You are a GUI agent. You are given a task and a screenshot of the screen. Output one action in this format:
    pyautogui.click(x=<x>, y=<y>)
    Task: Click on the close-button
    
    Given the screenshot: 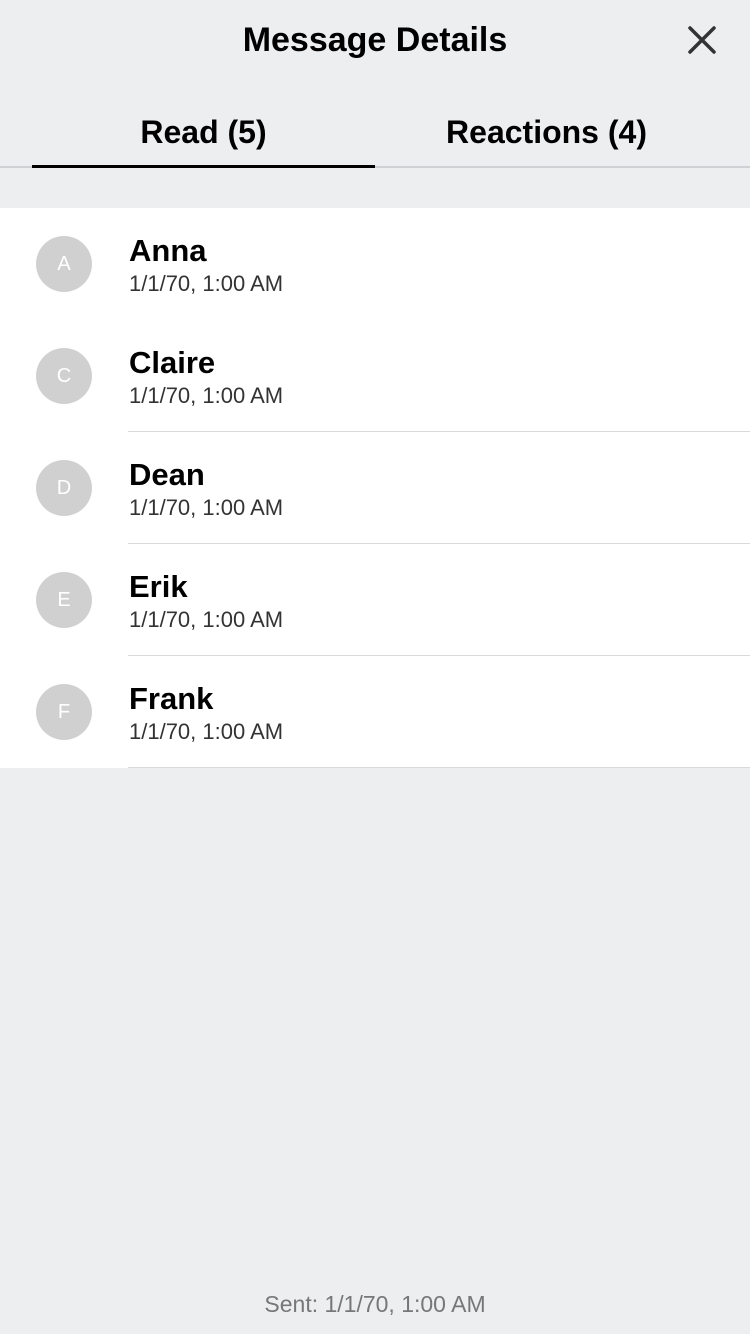 What is the action you would take?
    pyautogui.click(x=702, y=40)
    